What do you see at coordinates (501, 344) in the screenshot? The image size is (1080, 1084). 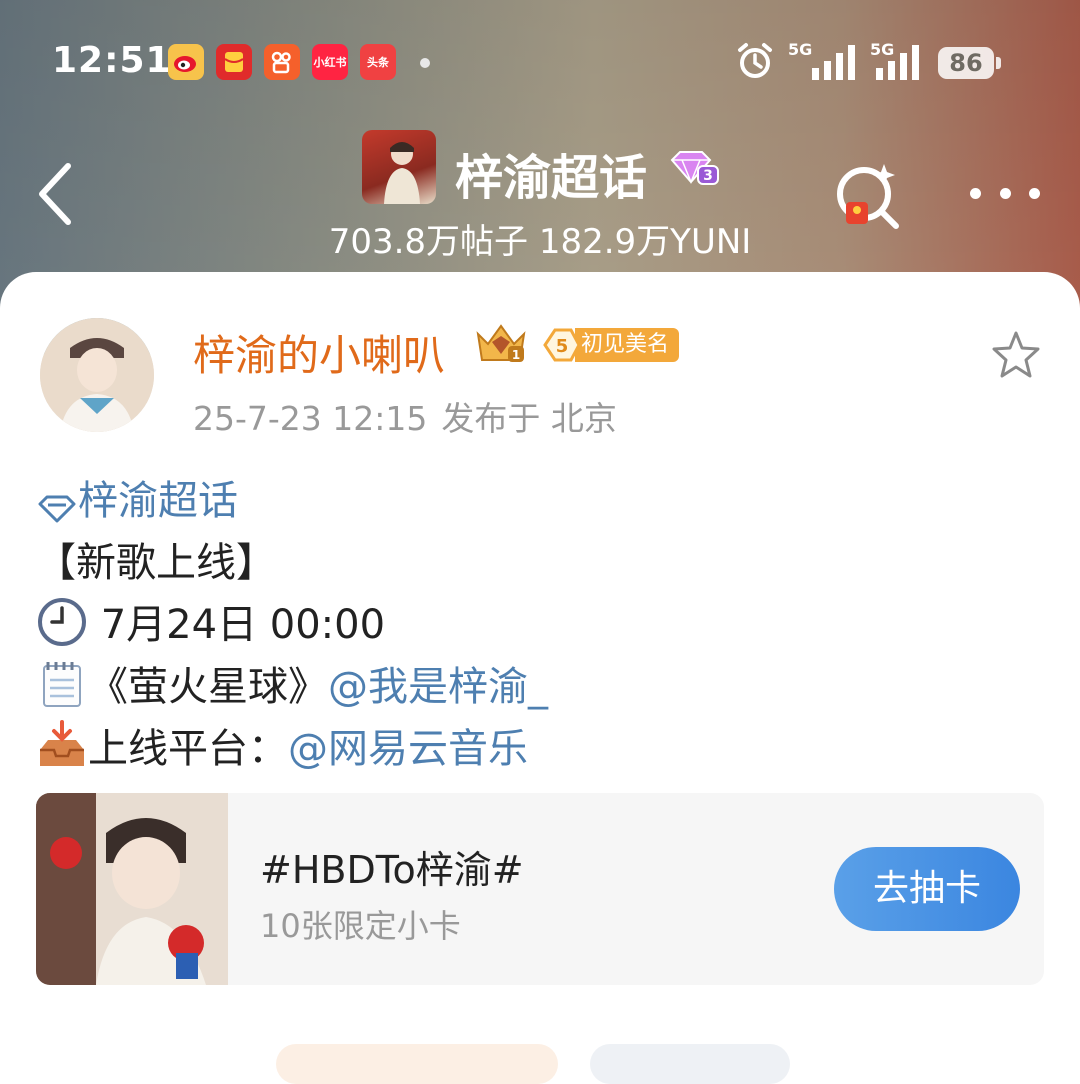 I see `crown-badge-icon: 1` at bounding box center [501, 344].